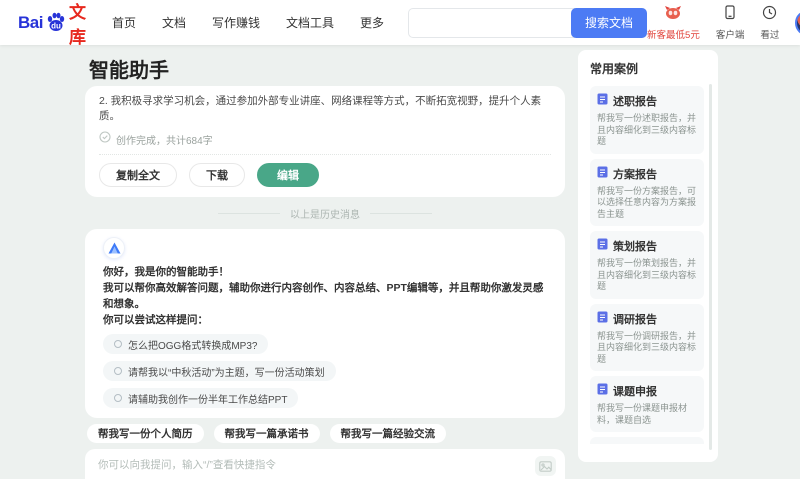 This screenshot has width=800, height=479. What do you see at coordinates (635, 392) in the screenshot?
I see `case-title: 课题申报` at bounding box center [635, 392].